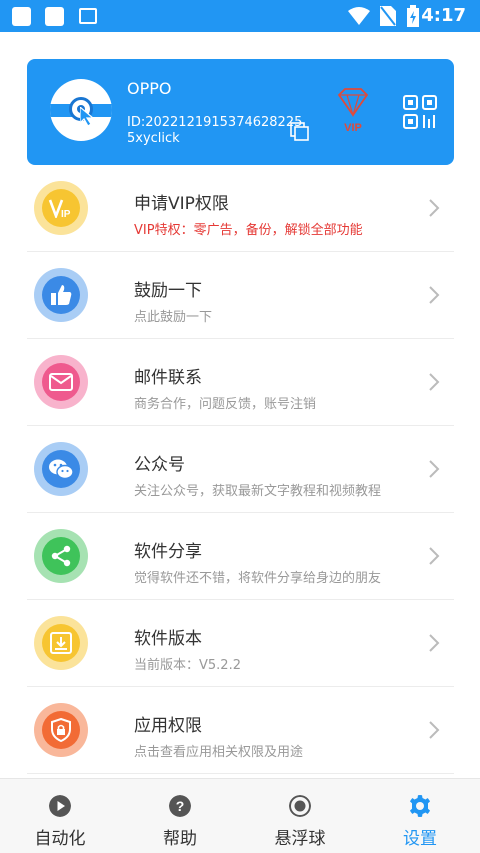  What do you see at coordinates (168, 639) in the screenshot?
I see `list-item-title: 软件版本` at bounding box center [168, 639].